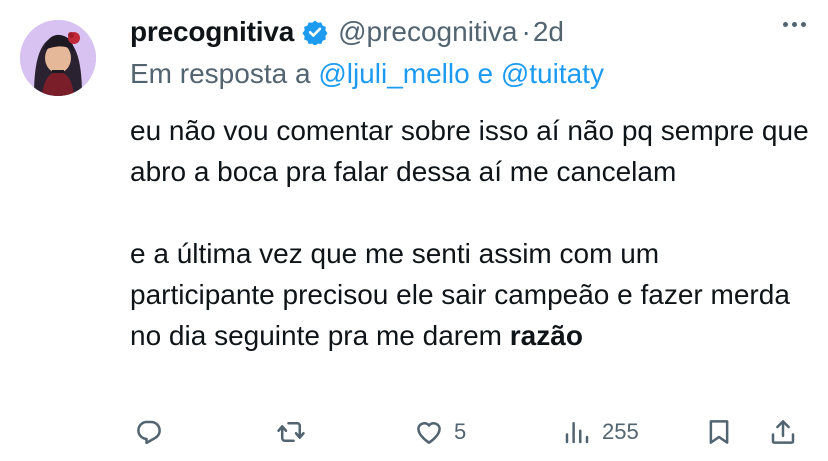  I want to click on views-count: 255, so click(620, 431).